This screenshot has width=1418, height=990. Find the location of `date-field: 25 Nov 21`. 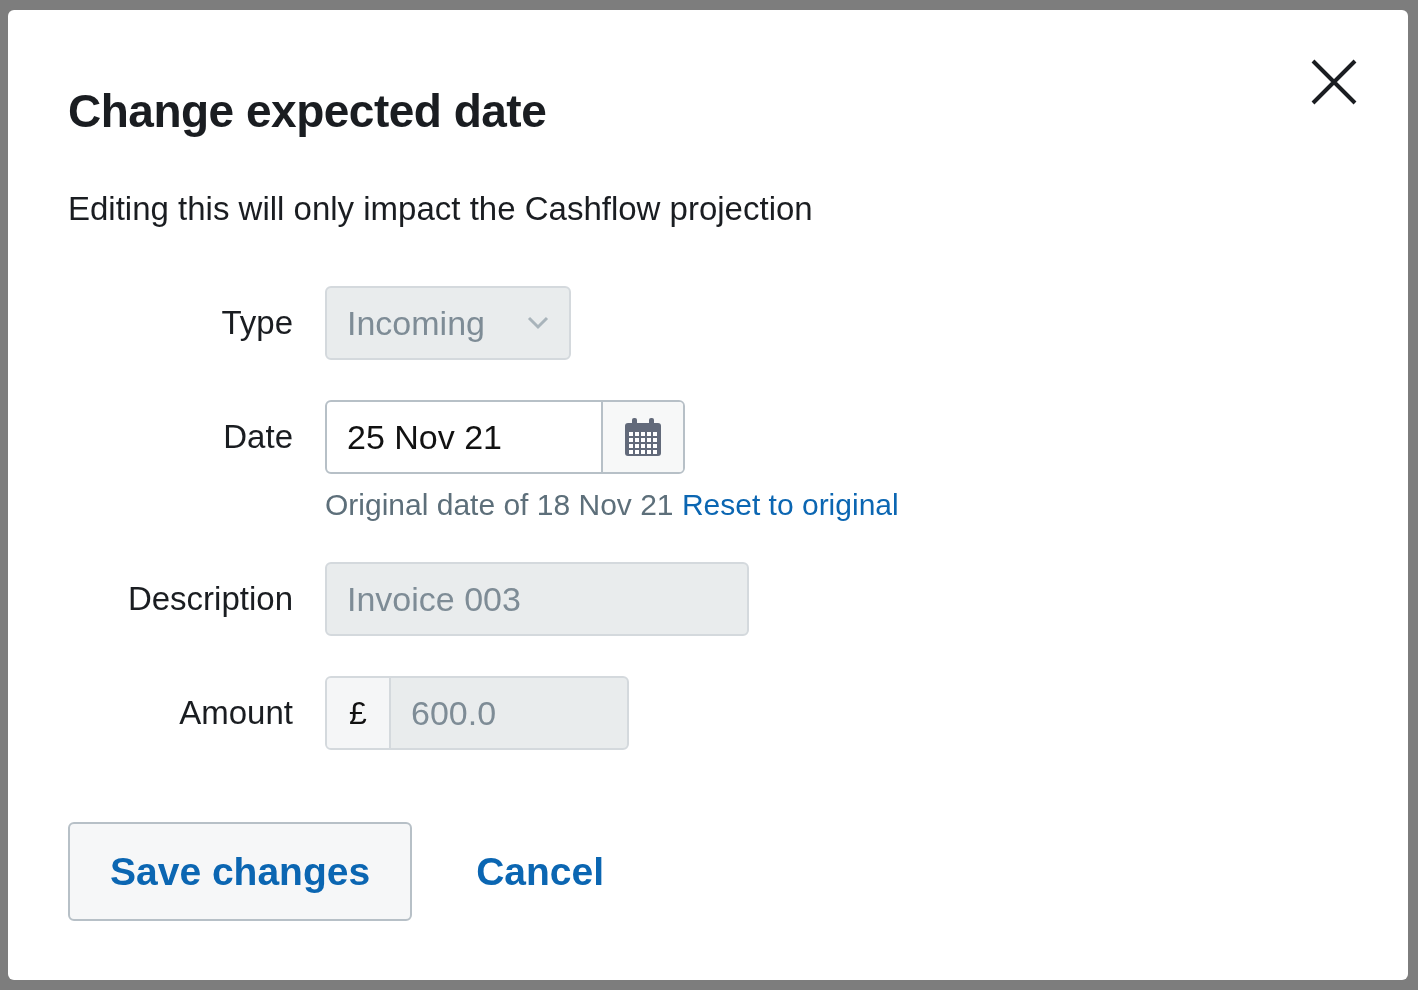

date-field: 25 Nov 21 is located at coordinates (505, 437).